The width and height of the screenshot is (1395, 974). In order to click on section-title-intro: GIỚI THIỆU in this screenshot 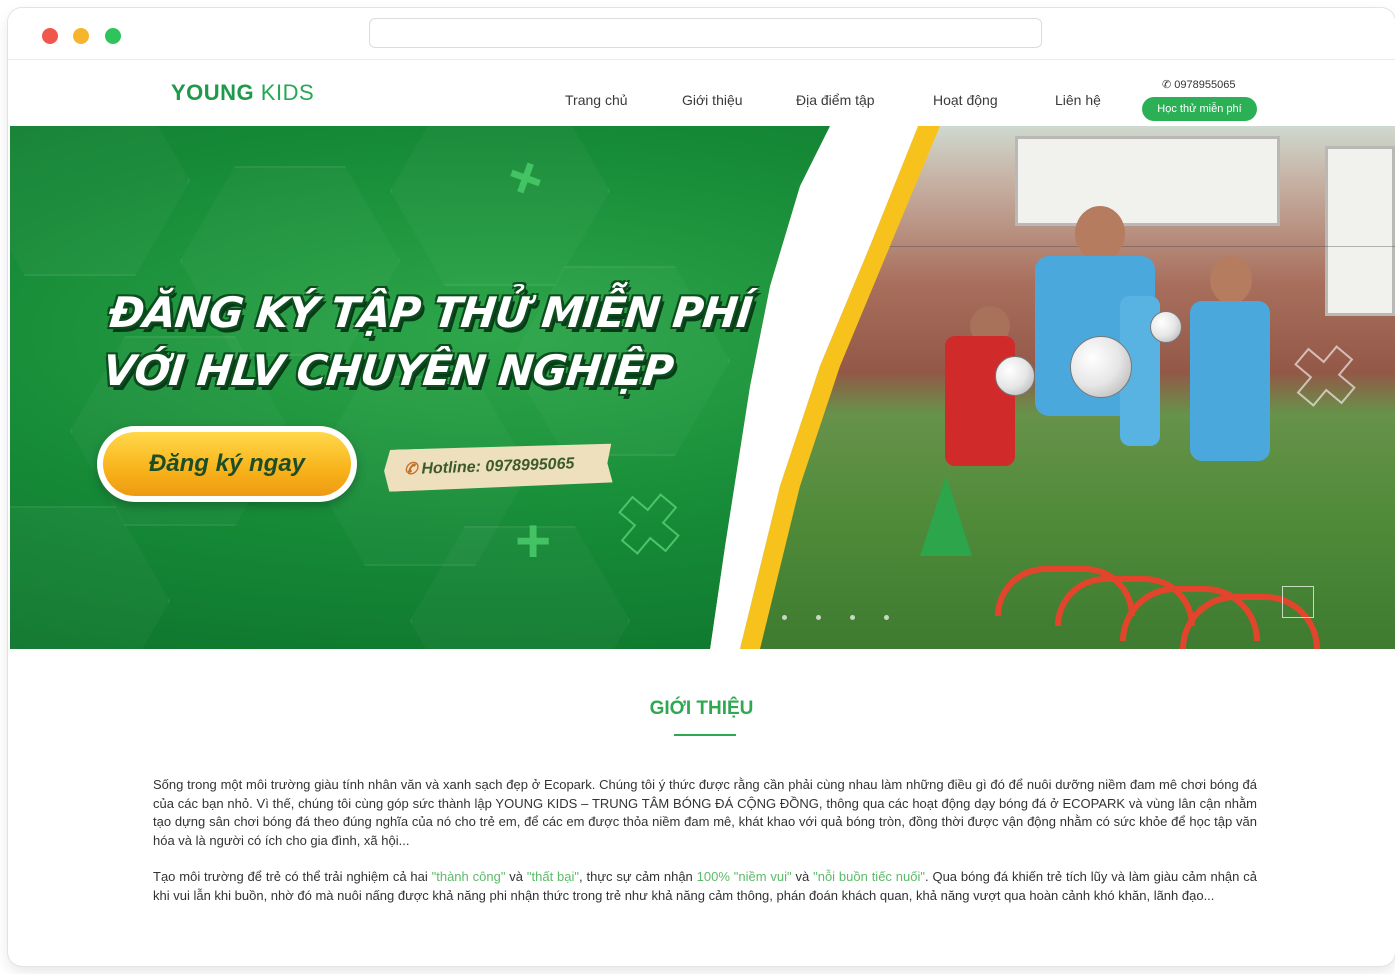, I will do `click(701, 708)`.